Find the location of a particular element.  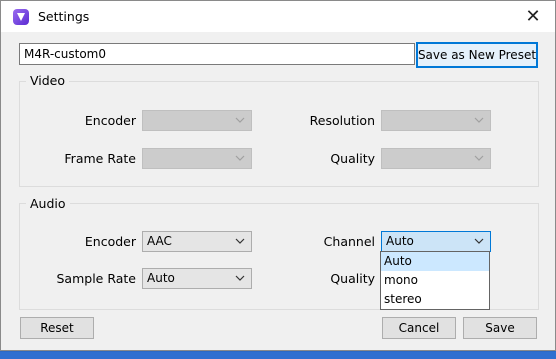

channel-option-mono: mono is located at coordinates (435, 280).